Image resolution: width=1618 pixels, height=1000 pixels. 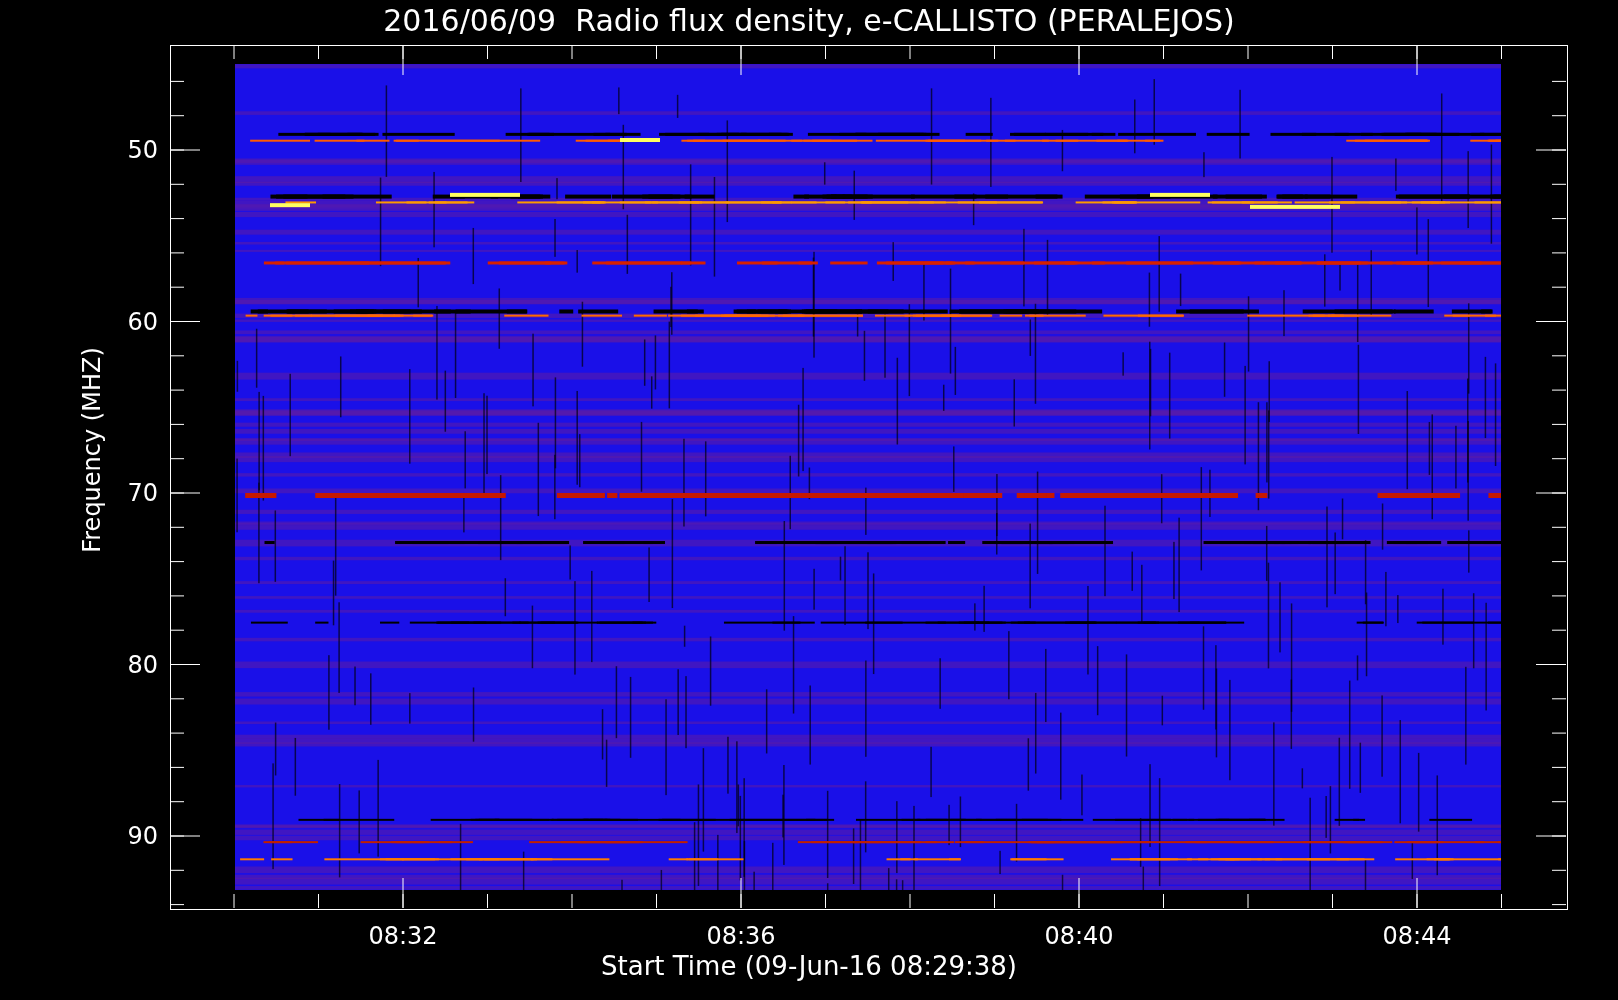 What do you see at coordinates (92, 450) in the screenshot?
I see `y-axis-label: Frequency (MHZ)` at bounding box center [92, 450].